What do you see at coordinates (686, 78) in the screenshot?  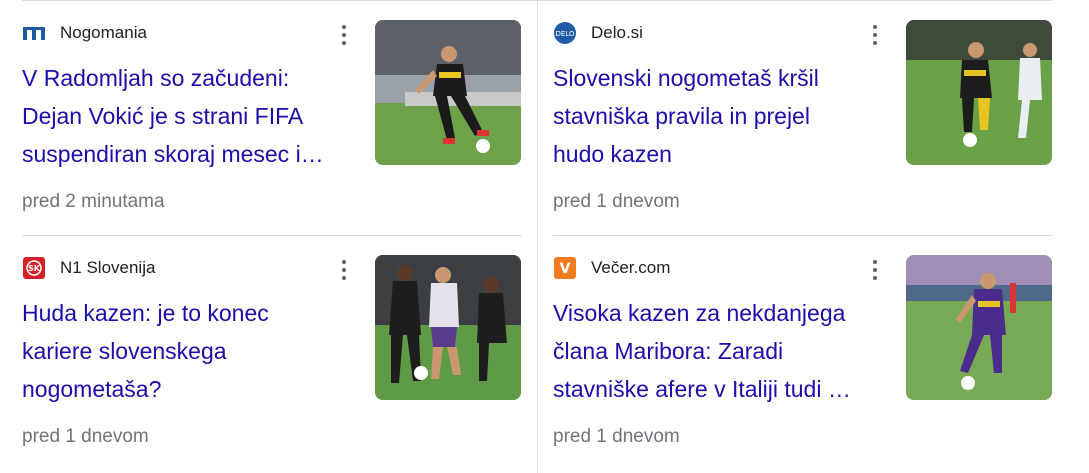 I see `headline-line: Slovenski nogometaš kršil` at bounding box center [686, 78].